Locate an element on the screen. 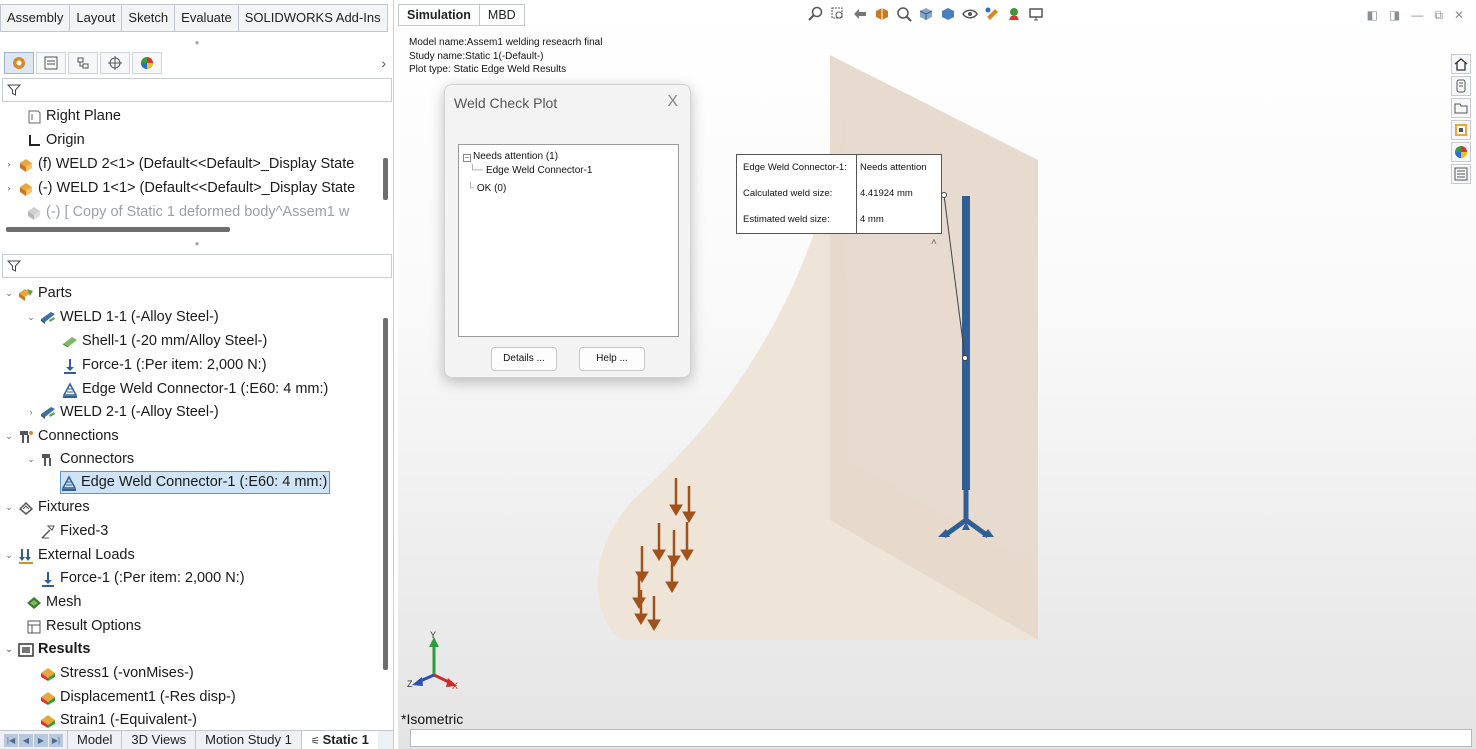 The height and width of the screenshot is (749, 1476). design-library-icon is located at coordinates (1461, 86).